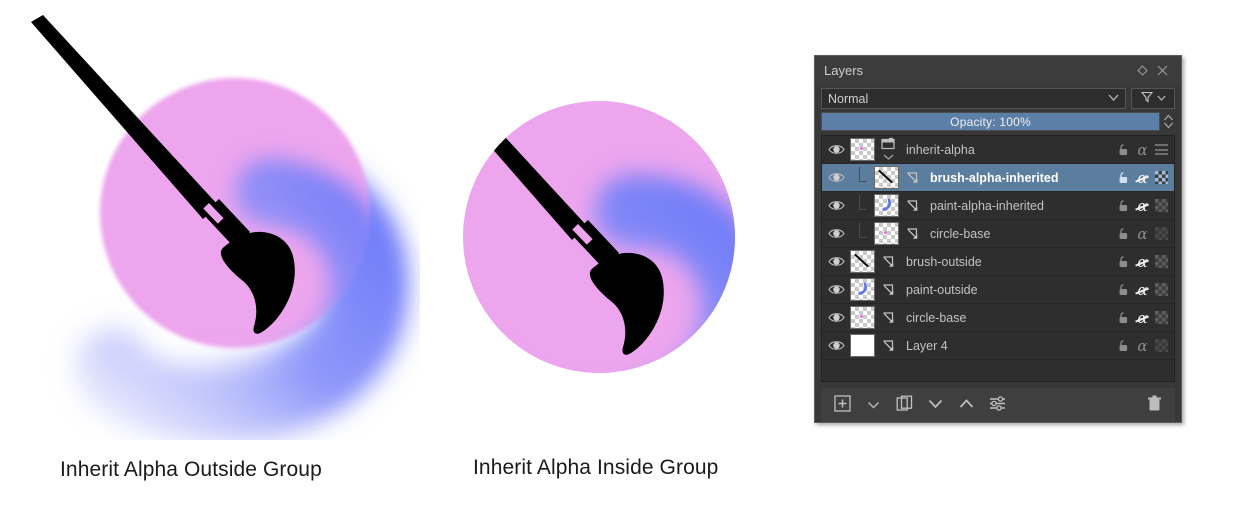 The height and width of the screenshot is (525, 1233). I want to click on dashes-glyph, so click(1161, 149).